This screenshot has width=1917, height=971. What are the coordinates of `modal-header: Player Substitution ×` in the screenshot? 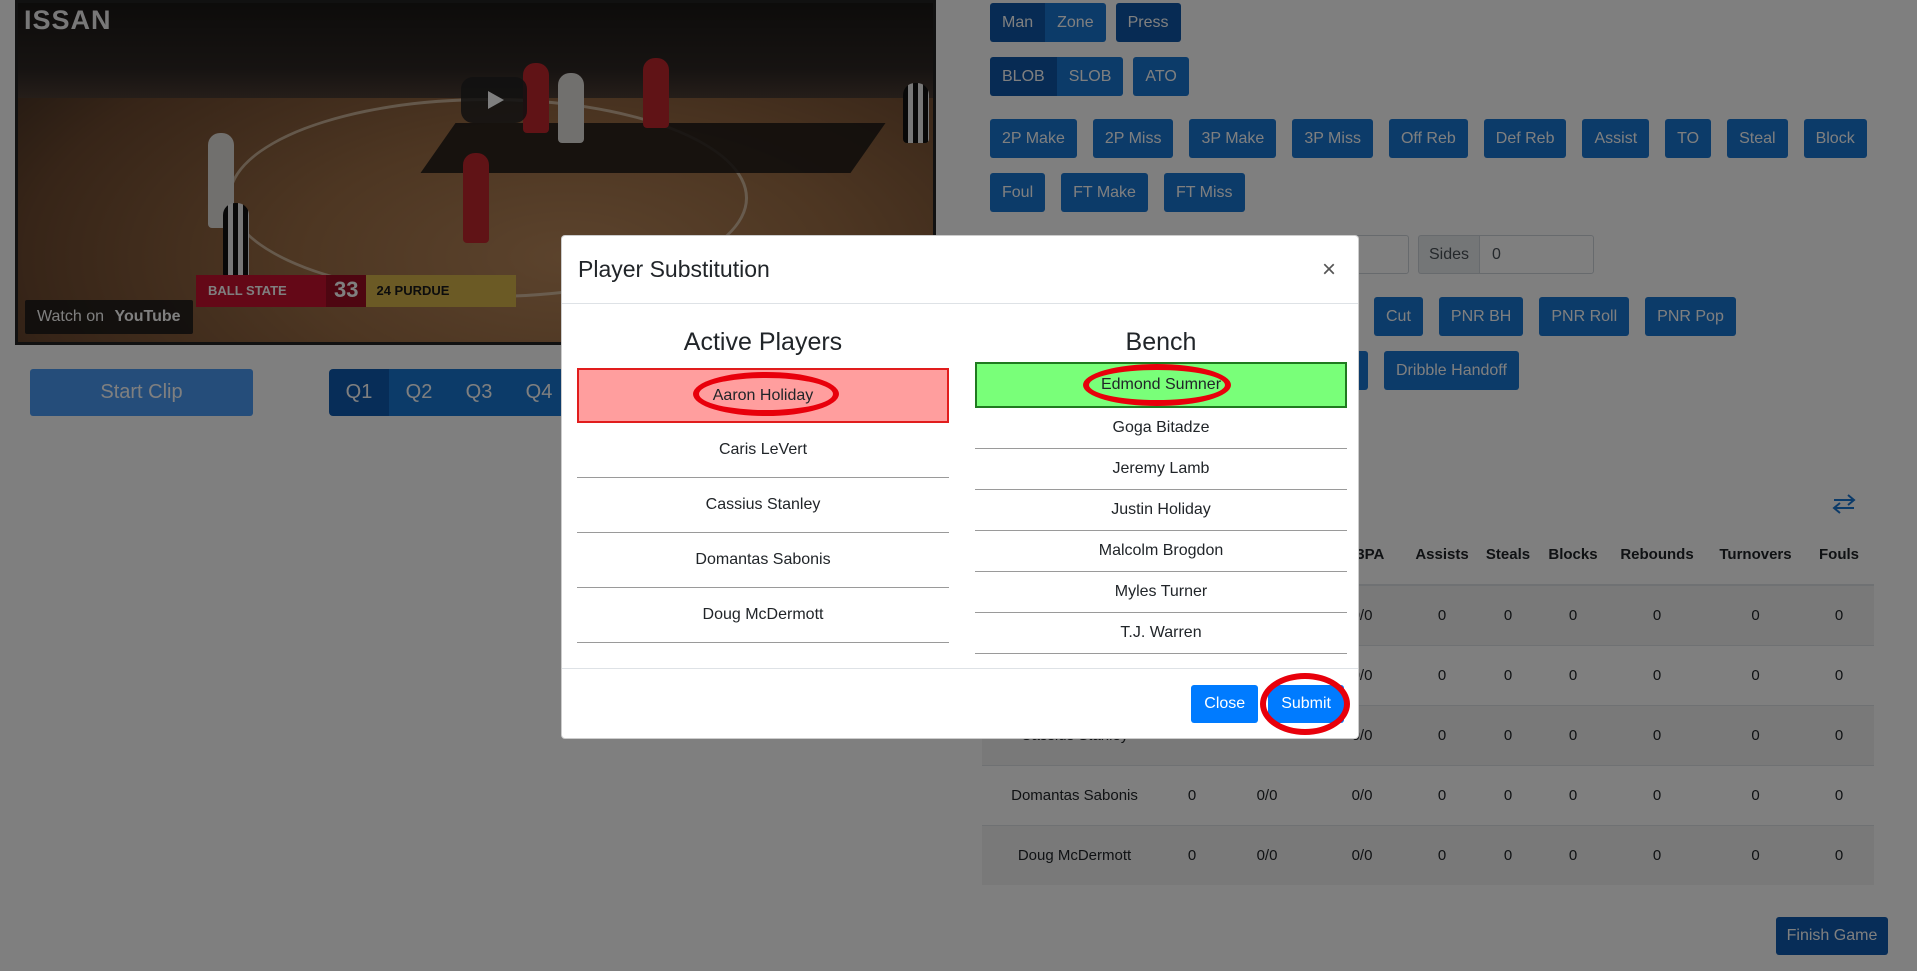 It's located at (960, 270).